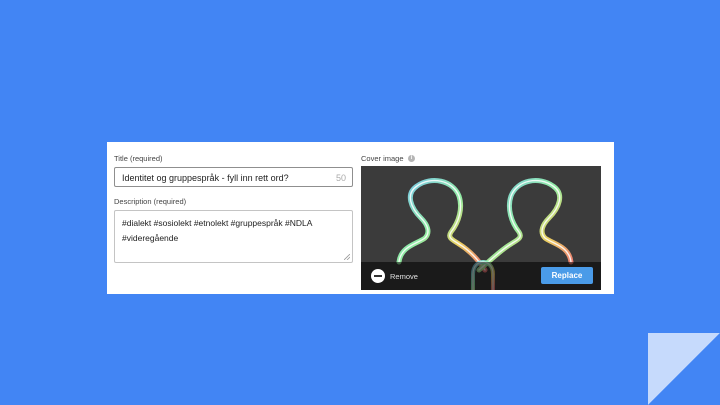 The image size is (720, 405). Describe the element at coordinates (347, 257) in the screenshot. I see `resize-grip-icon` at that location.